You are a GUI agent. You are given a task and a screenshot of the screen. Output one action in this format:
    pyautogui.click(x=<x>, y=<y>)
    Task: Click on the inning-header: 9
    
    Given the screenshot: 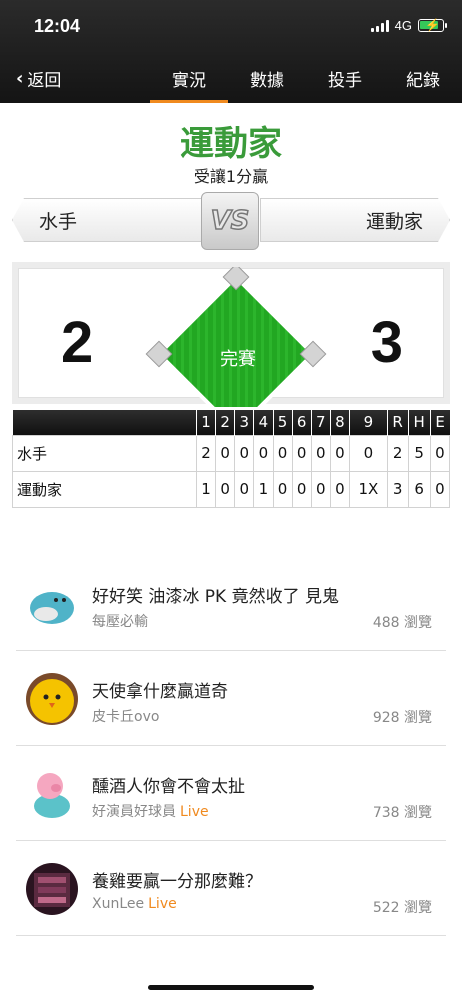 What is the action you would take?
    pyautogui.click(x=368, y=422)
    